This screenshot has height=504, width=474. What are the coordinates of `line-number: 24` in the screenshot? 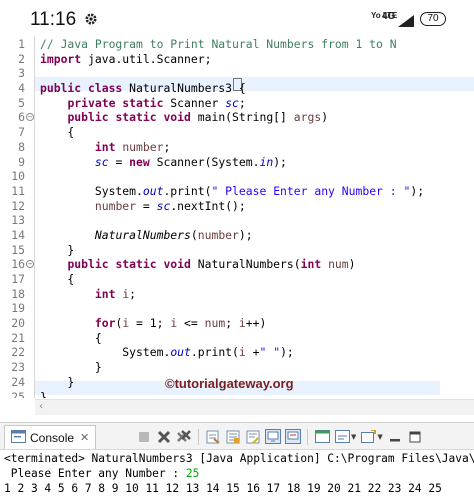 It's located at (18, 381).